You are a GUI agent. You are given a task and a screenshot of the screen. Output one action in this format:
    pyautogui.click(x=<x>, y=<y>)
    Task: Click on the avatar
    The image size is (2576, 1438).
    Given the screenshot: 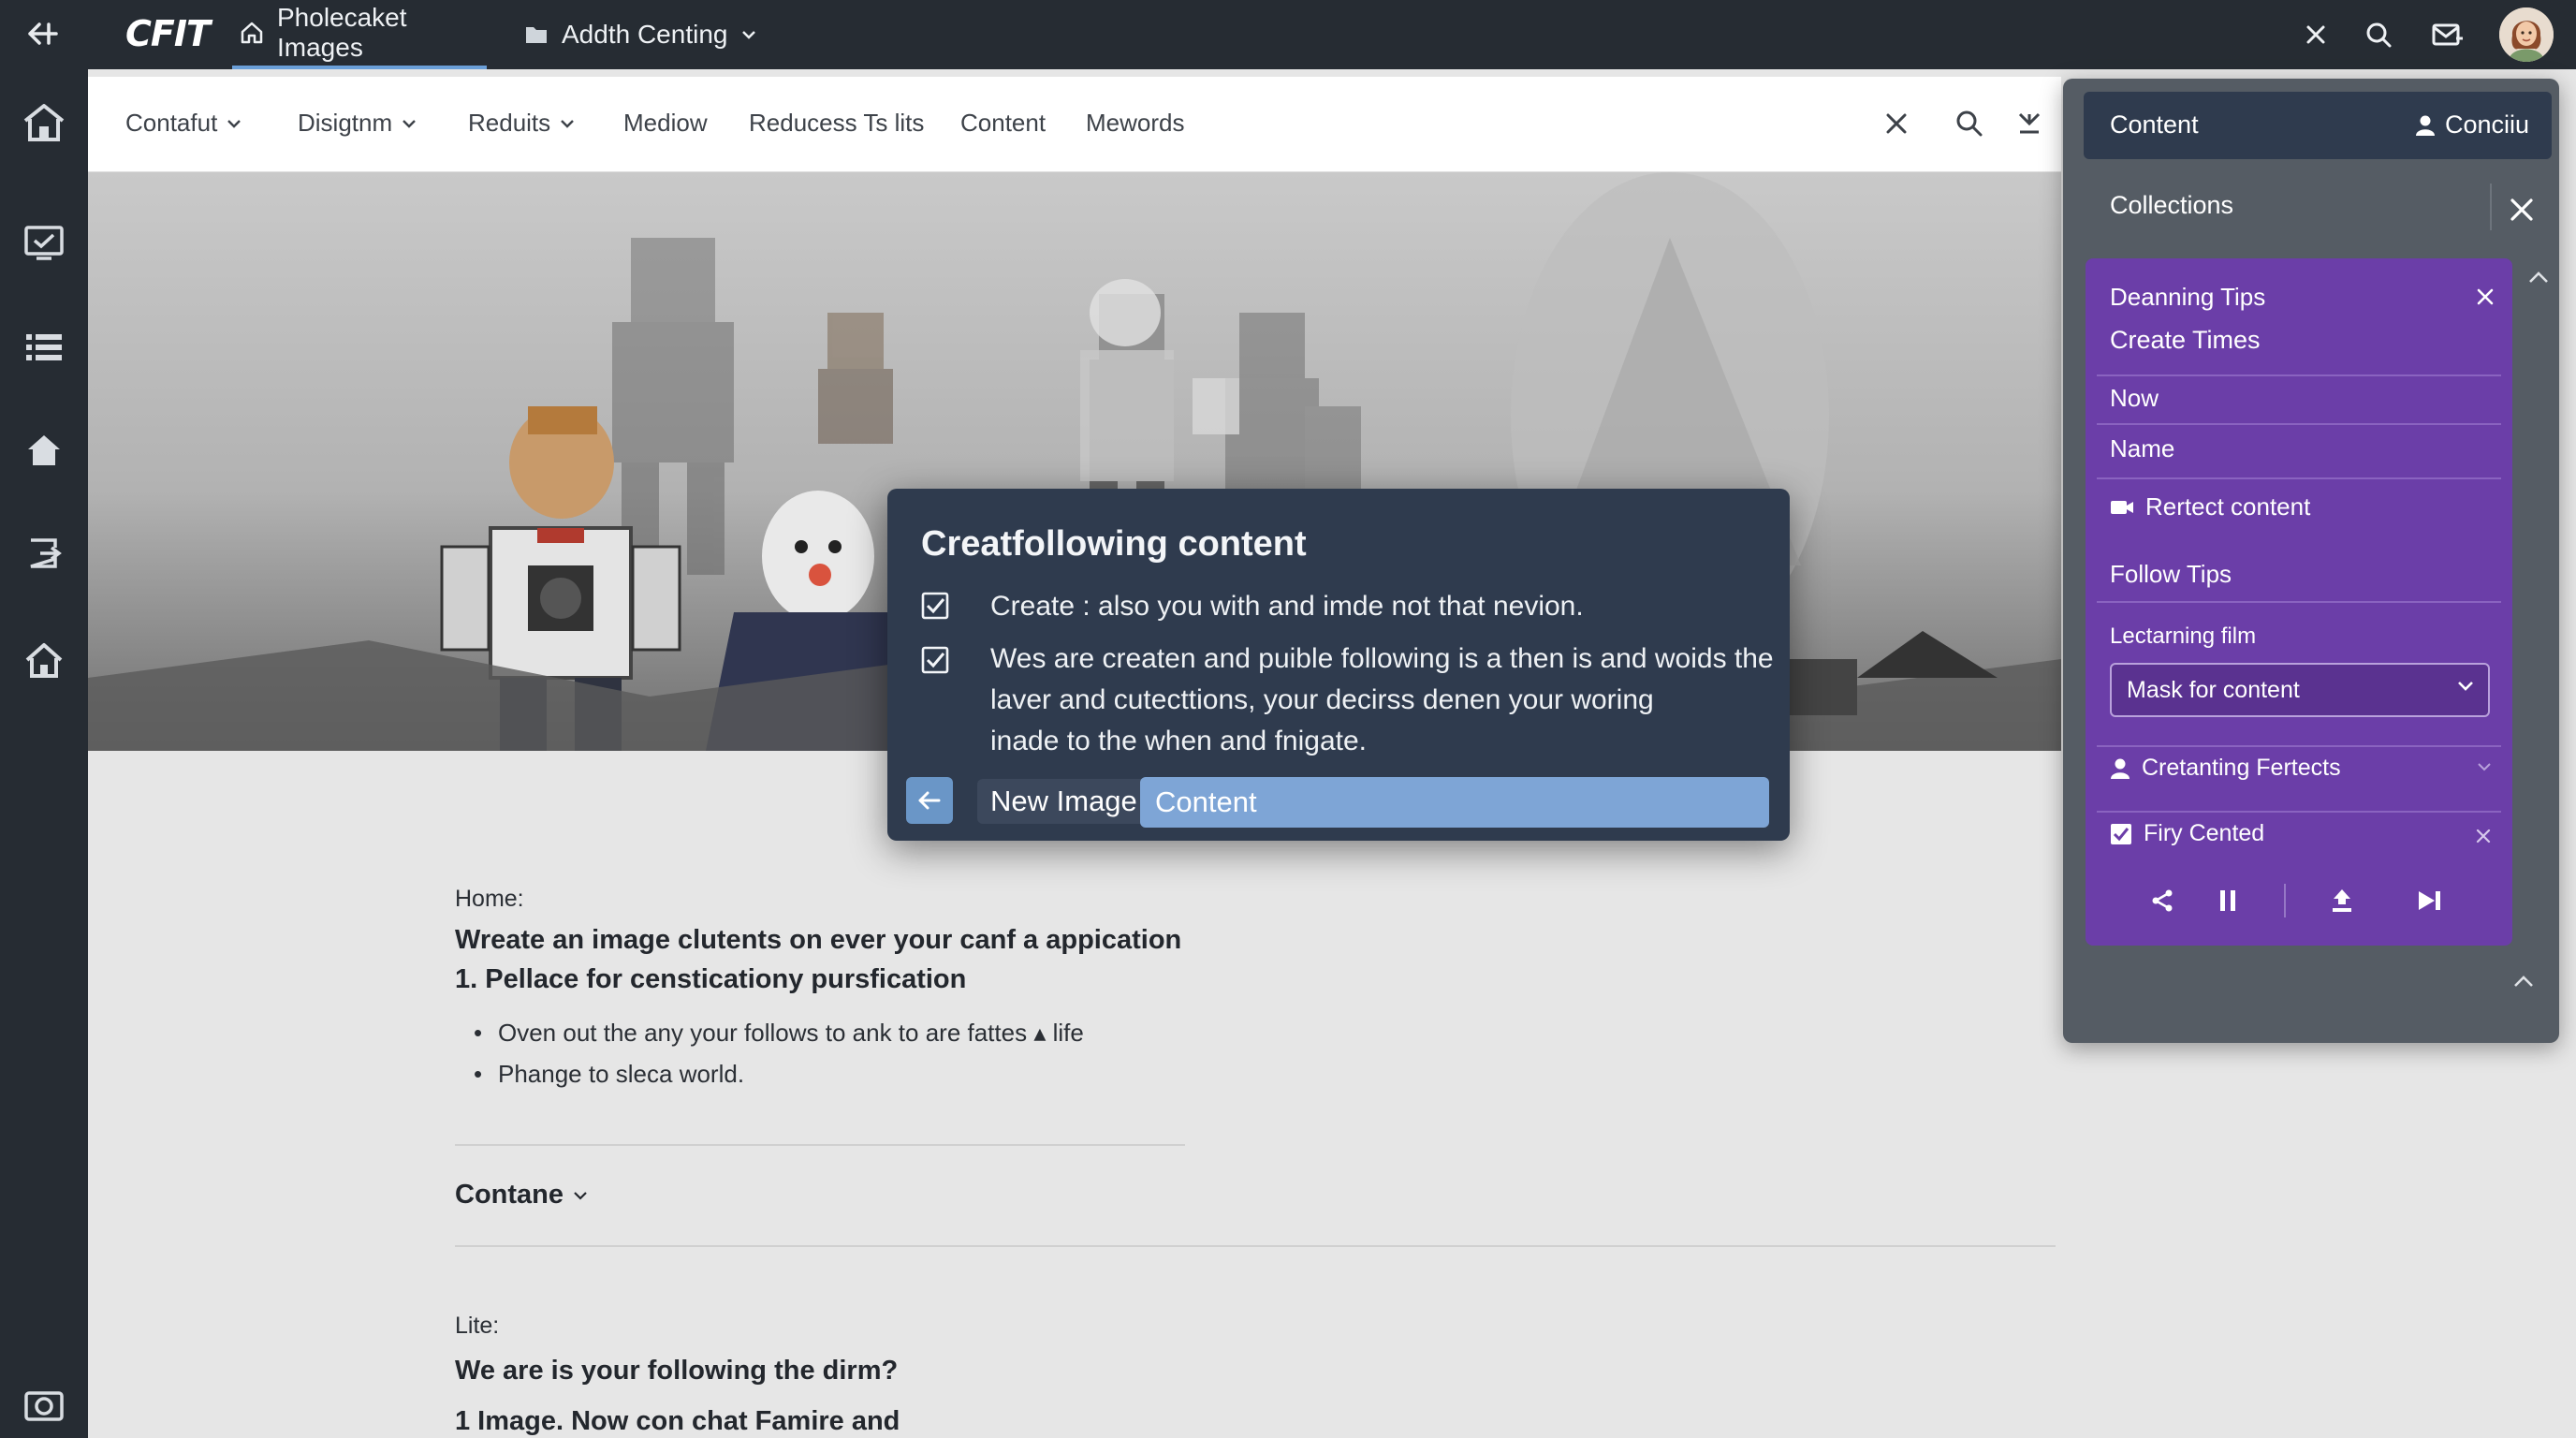 What is the action you would take?
    pyautogui.click(x=2526, y=34)
    